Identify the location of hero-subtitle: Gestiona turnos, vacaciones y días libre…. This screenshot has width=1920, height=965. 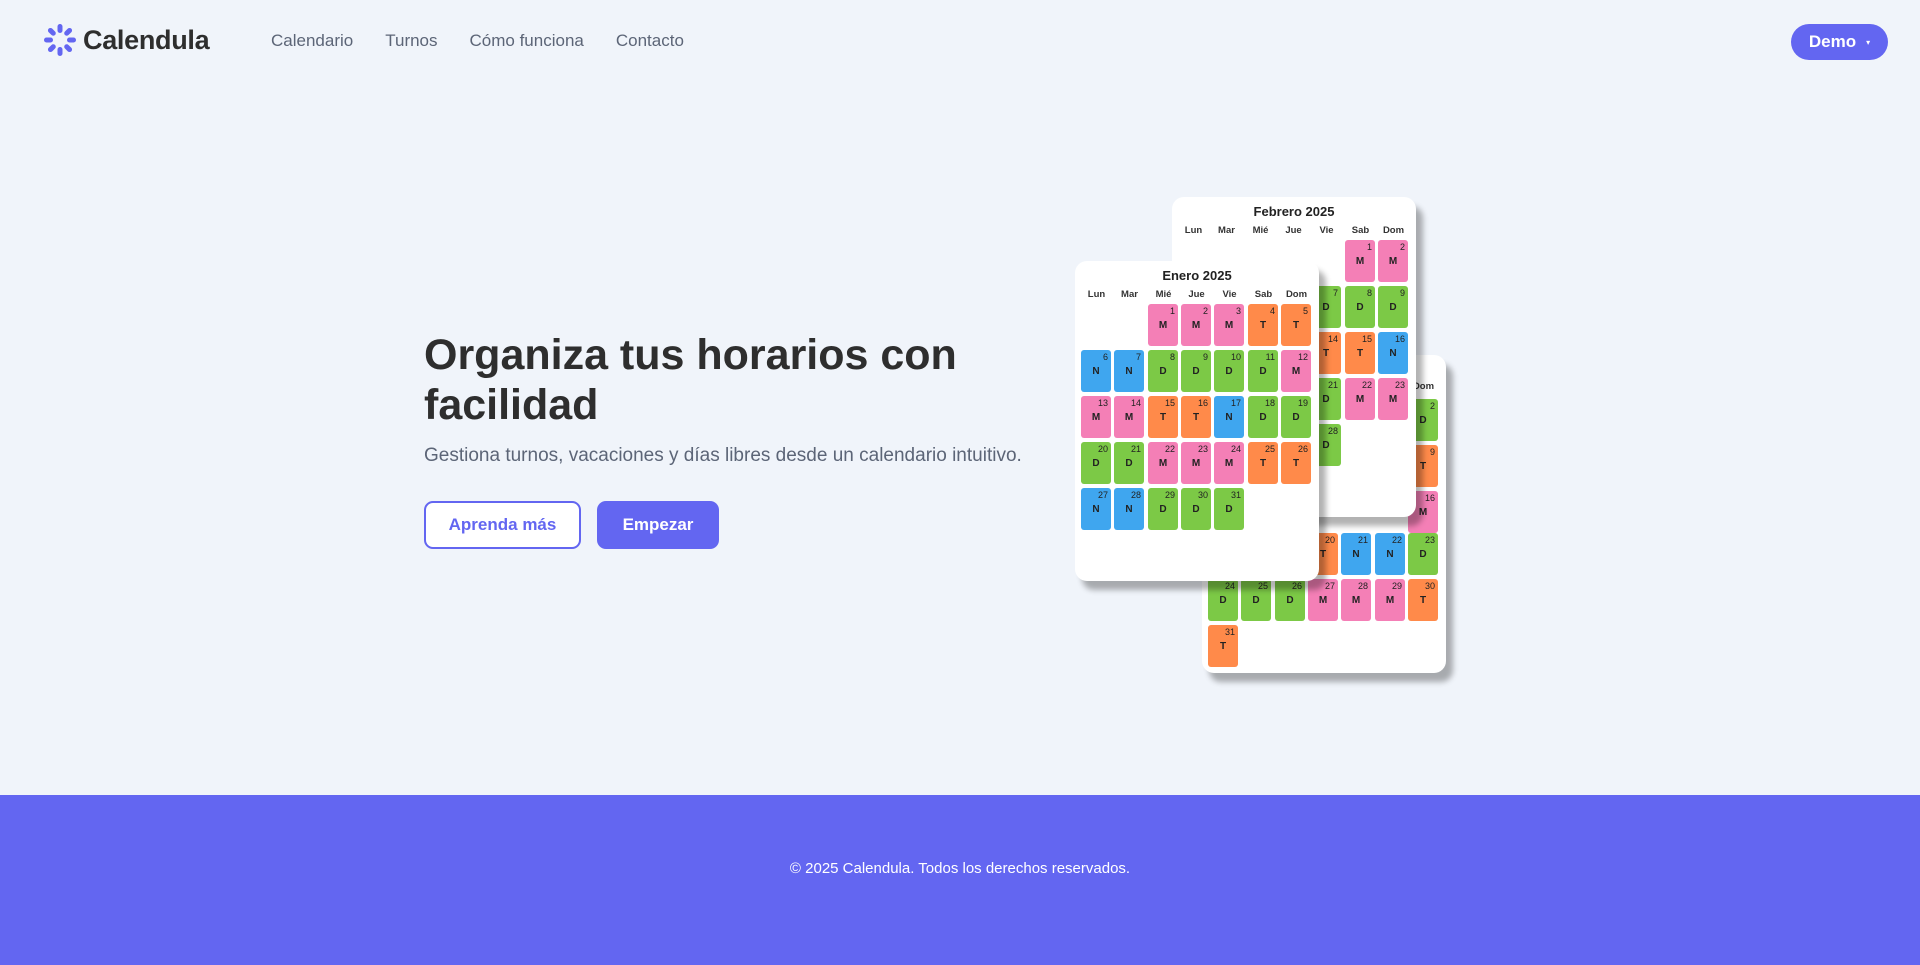
(723, 455).